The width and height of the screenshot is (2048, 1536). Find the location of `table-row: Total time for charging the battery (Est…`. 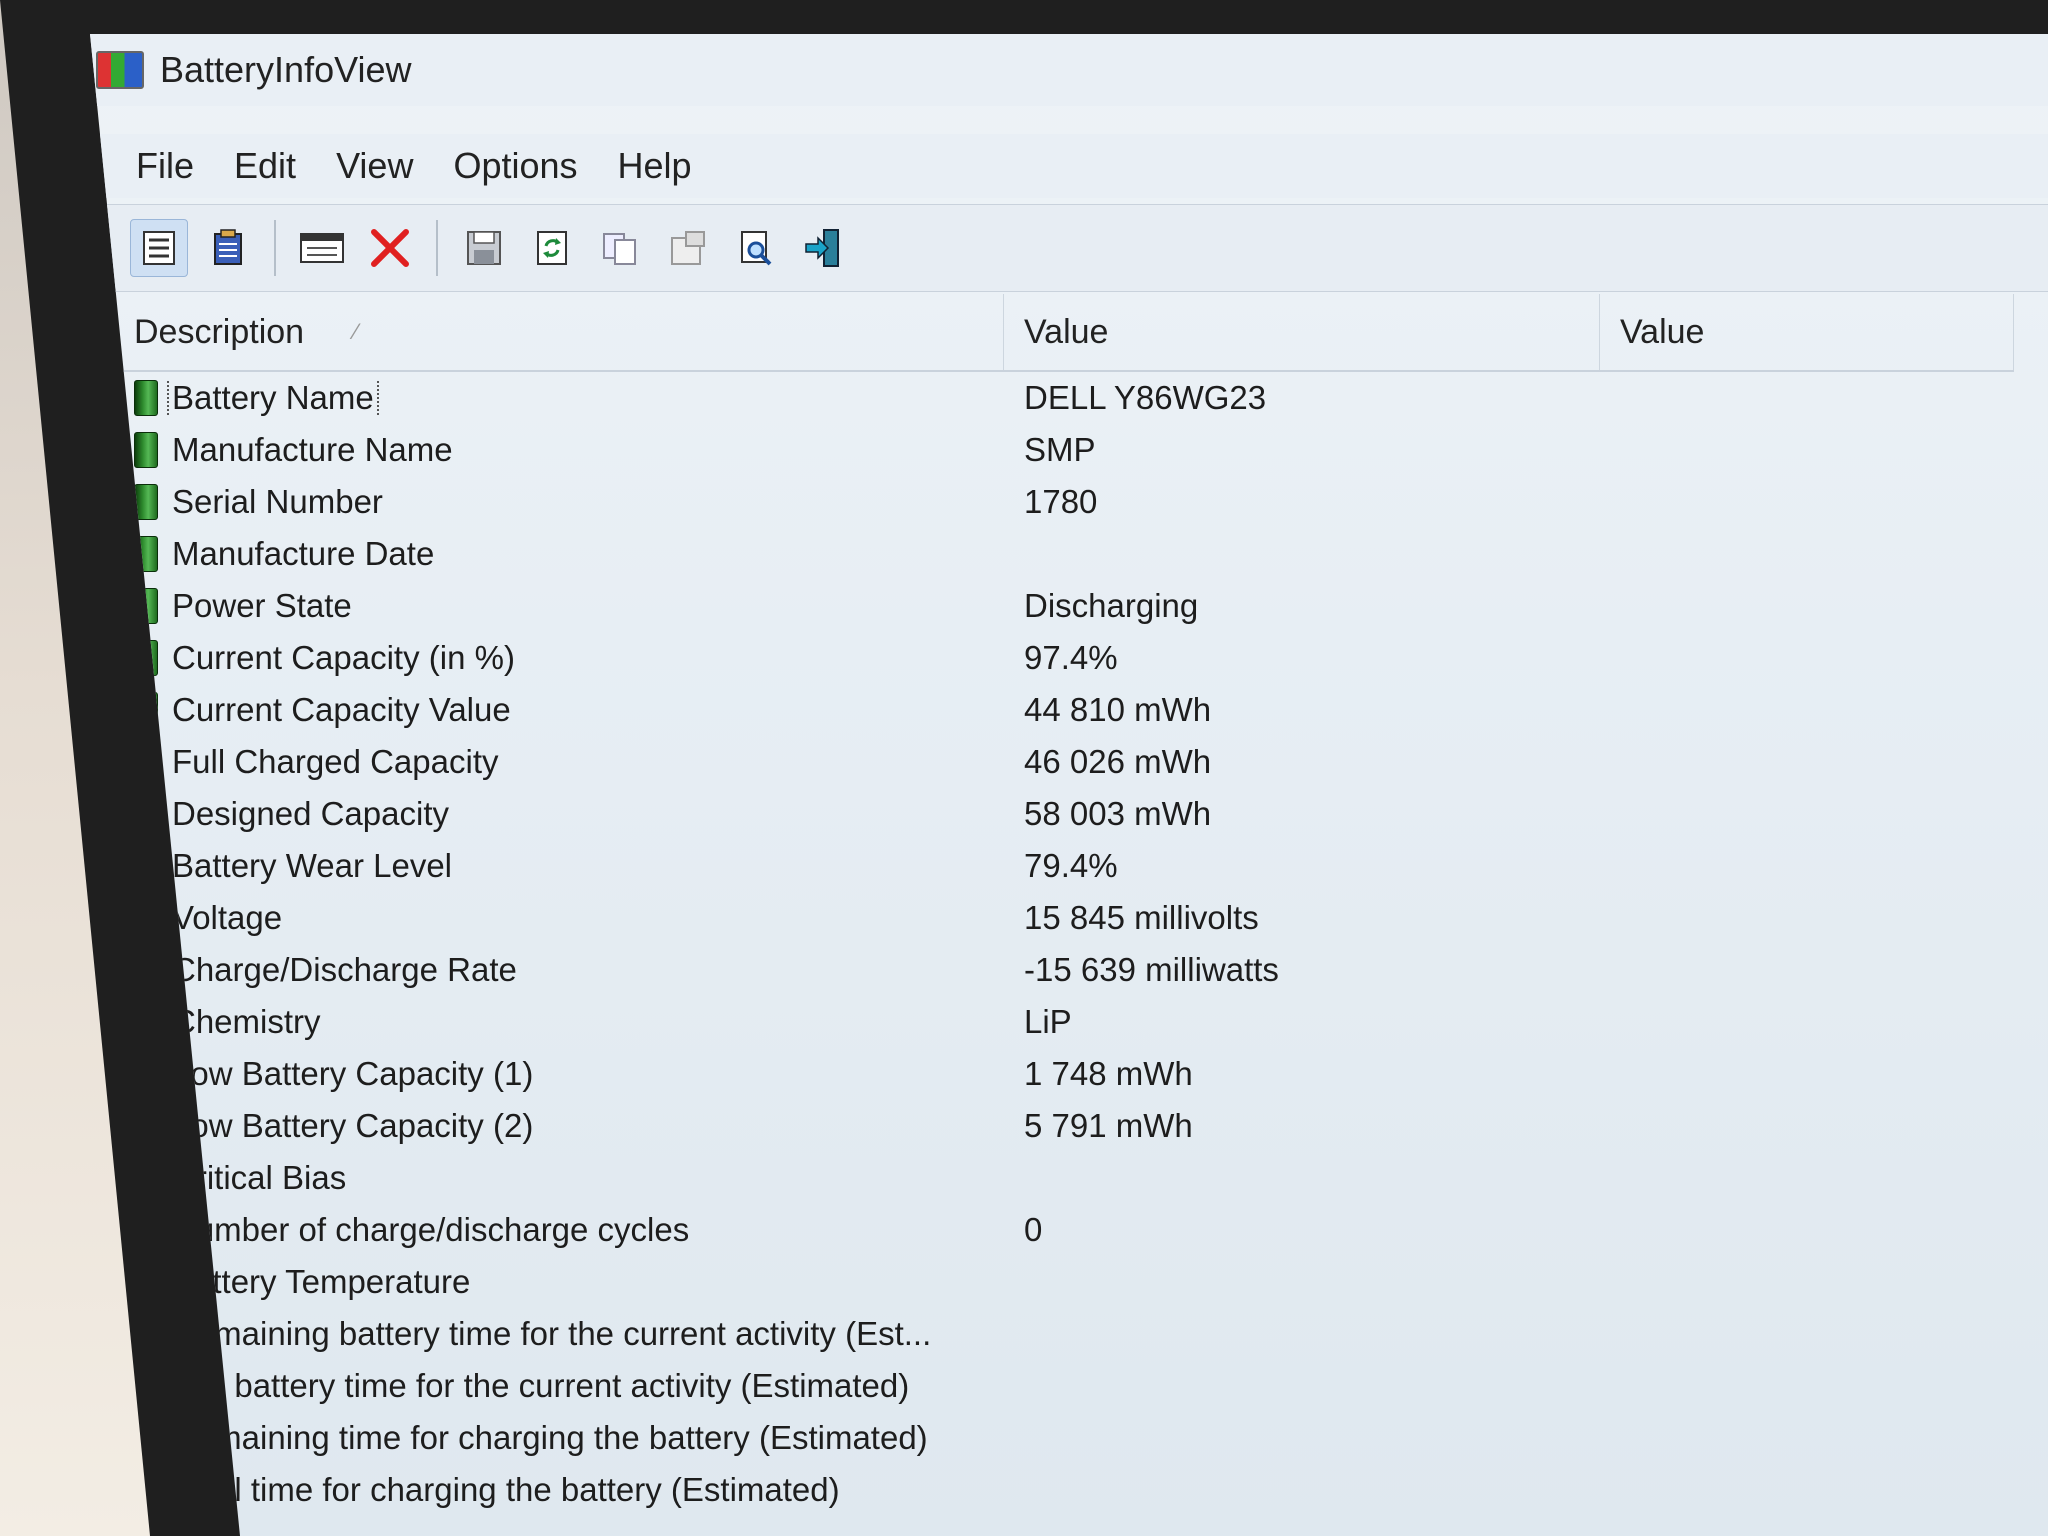

table-row: Total time for charging the battery (Est… is located at coordinates (1064, 1490).